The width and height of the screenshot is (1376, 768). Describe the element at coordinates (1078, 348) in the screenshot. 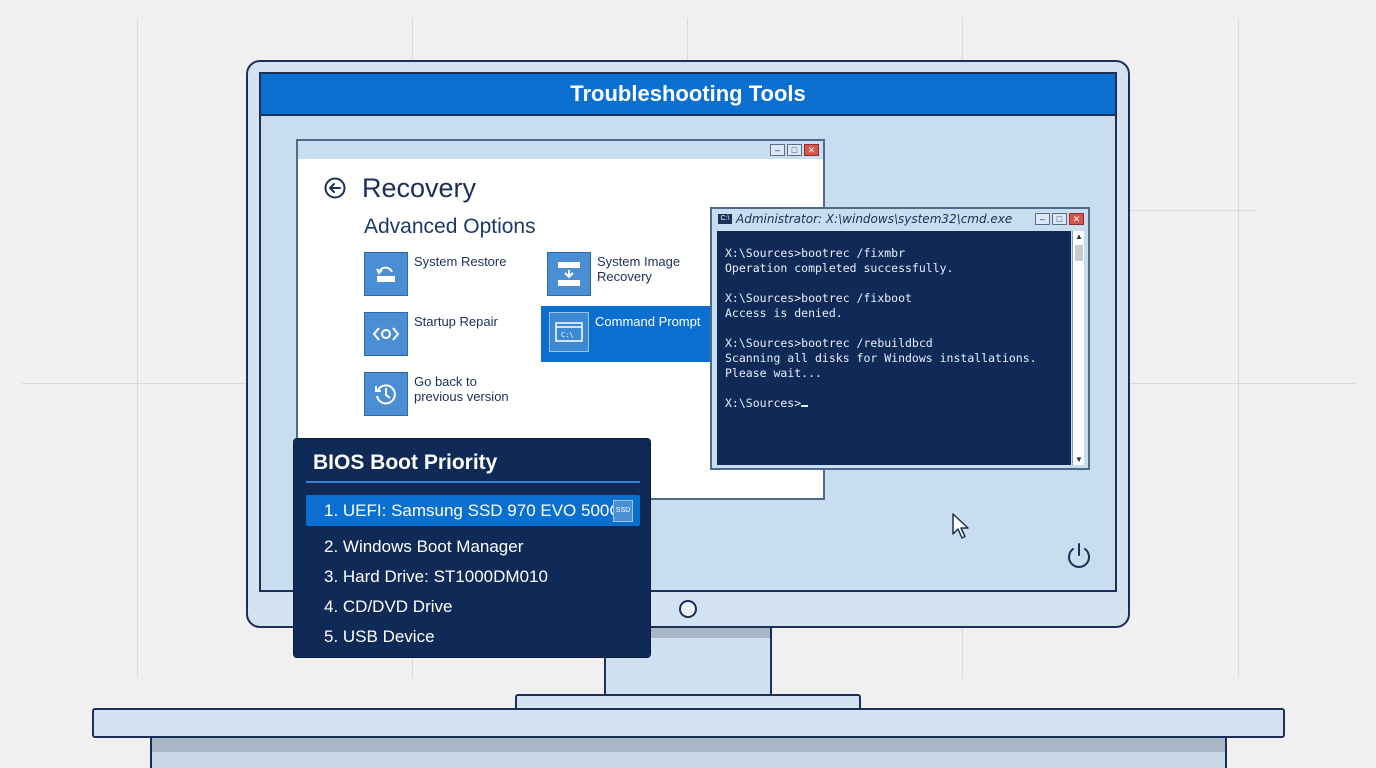

I see `cmd-scrollbar: ▲ ▼` at that location.